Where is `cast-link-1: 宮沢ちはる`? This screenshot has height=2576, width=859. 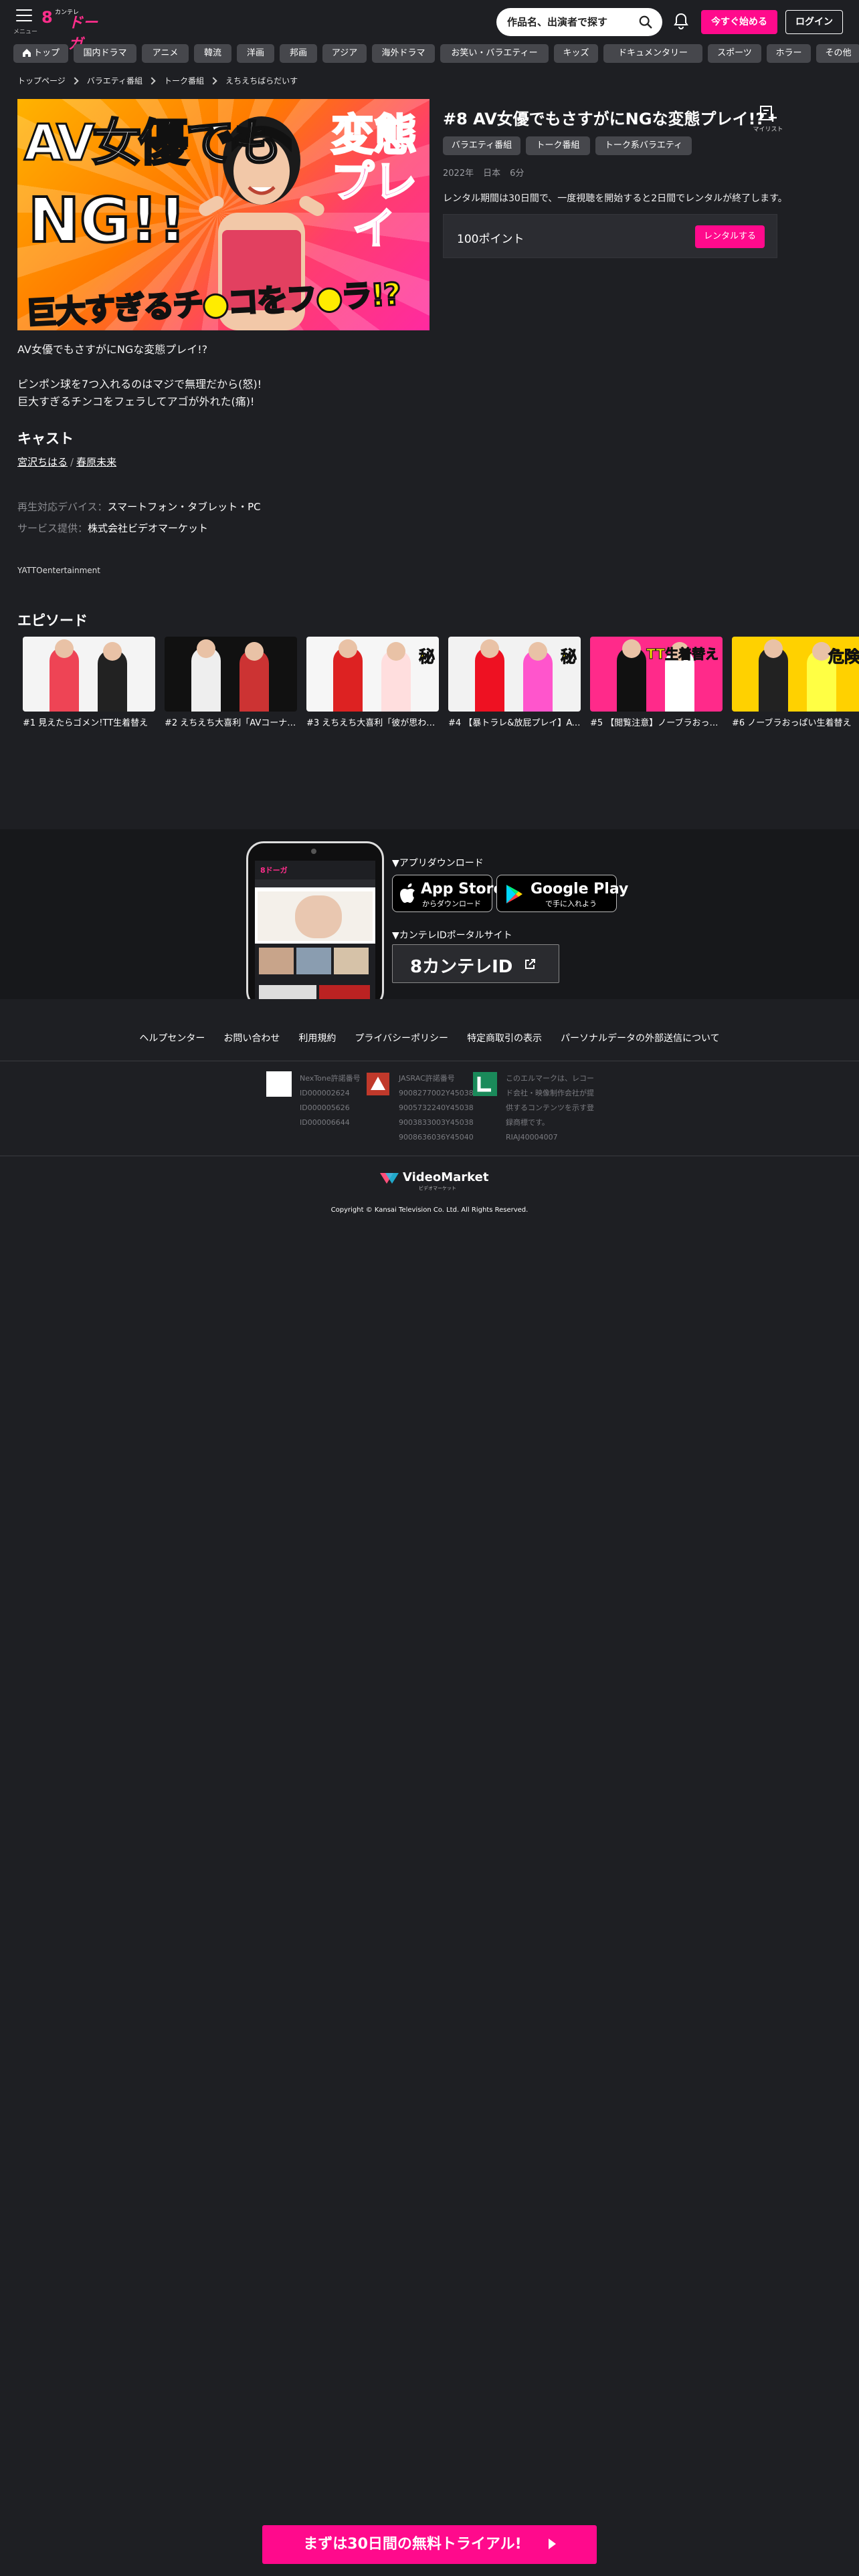 cast-link-1: 宮沢ちはる is located at coordinates (42, 462).